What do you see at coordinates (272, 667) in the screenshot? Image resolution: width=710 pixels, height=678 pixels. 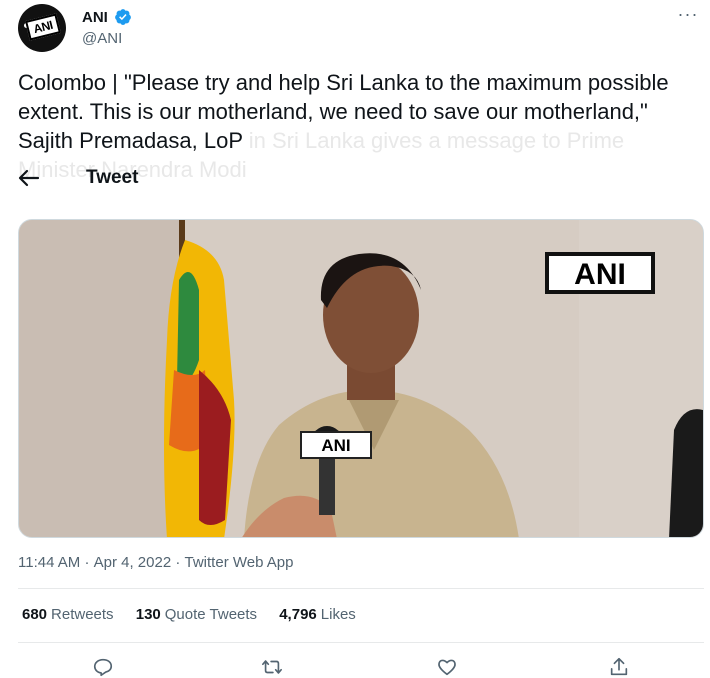 I see `retweet-icon` at bounding box center [272, 667].